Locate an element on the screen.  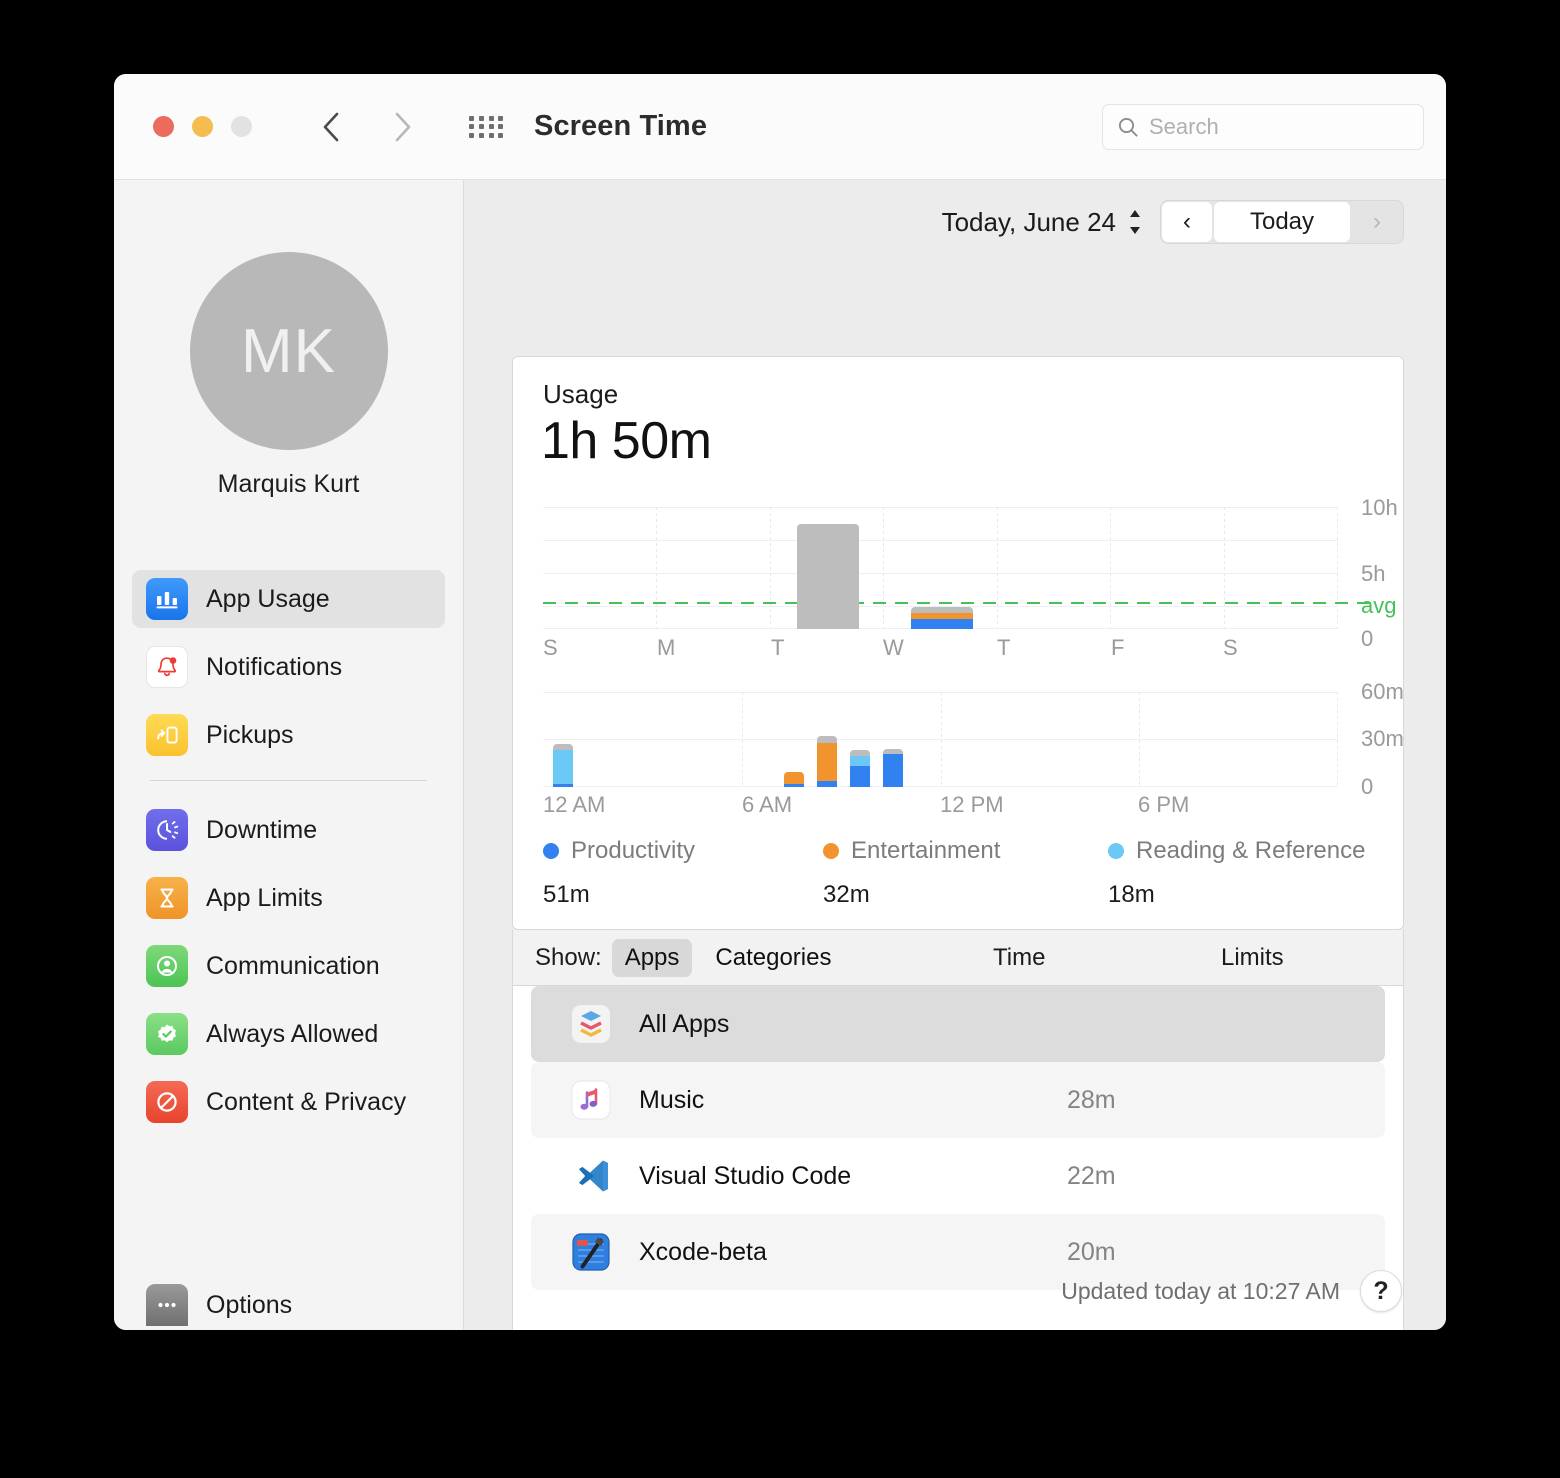
traffic-lights is located at coordinates (202, 126).